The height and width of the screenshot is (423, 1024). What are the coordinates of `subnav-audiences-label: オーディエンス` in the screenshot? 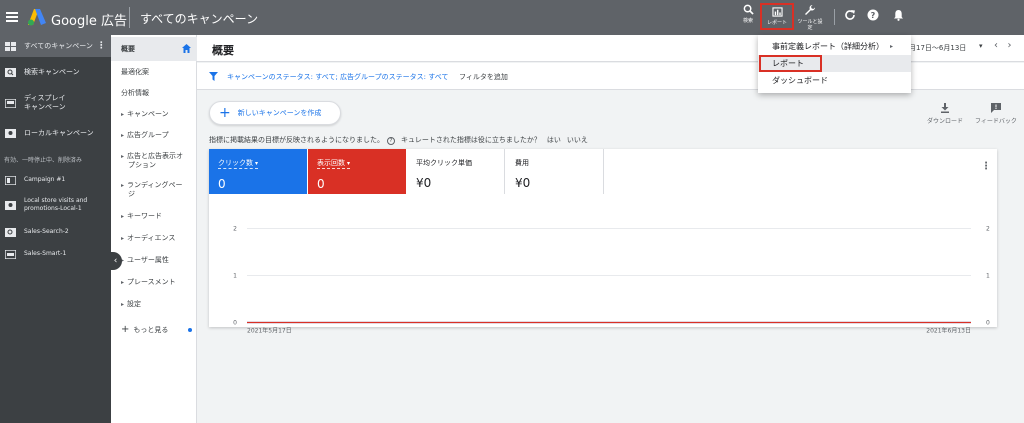 It's located at (151, 238).